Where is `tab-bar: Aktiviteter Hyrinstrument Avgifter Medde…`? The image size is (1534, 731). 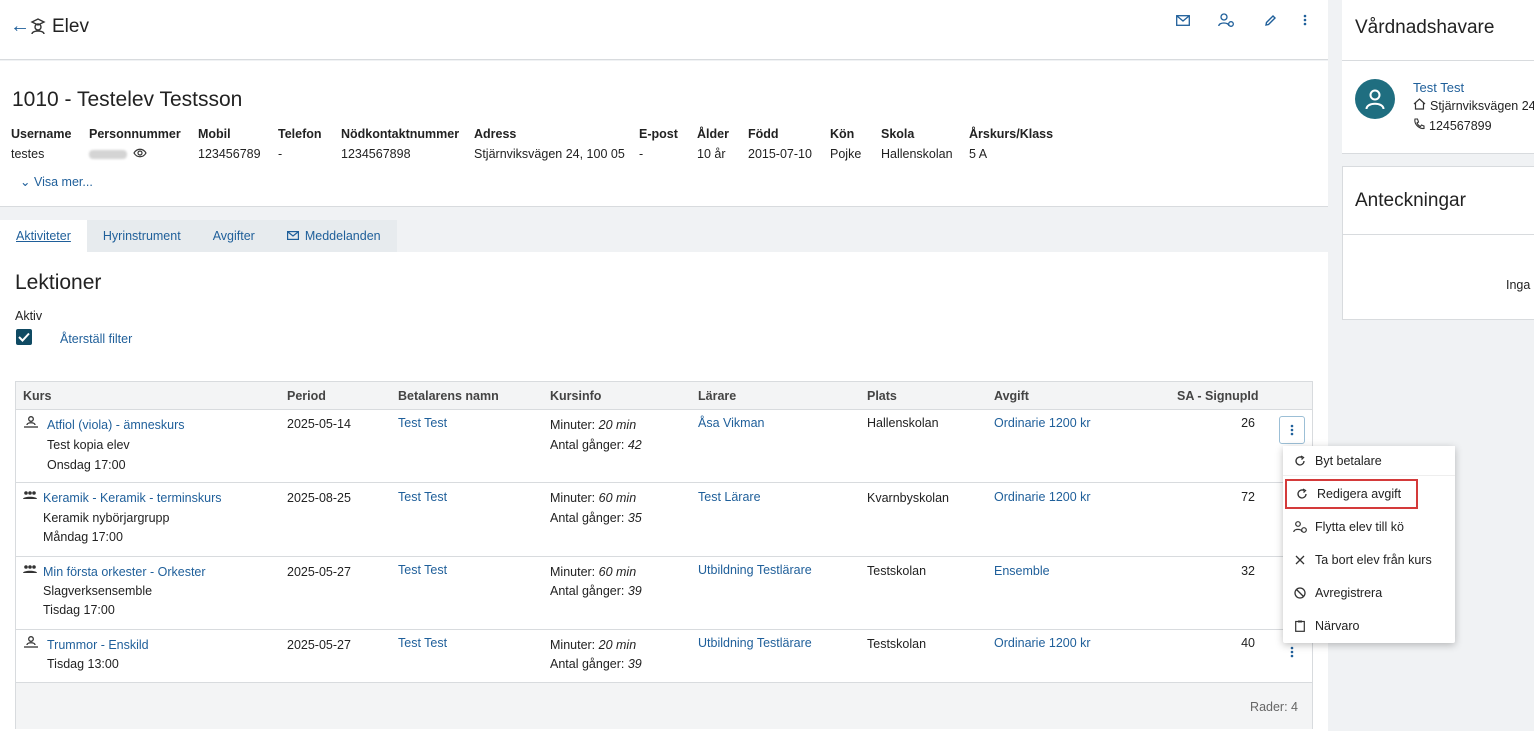
tab-bar: Aktiviteter Hyrinstrument Avgifter Medde… is located at coordinates (198, 236).